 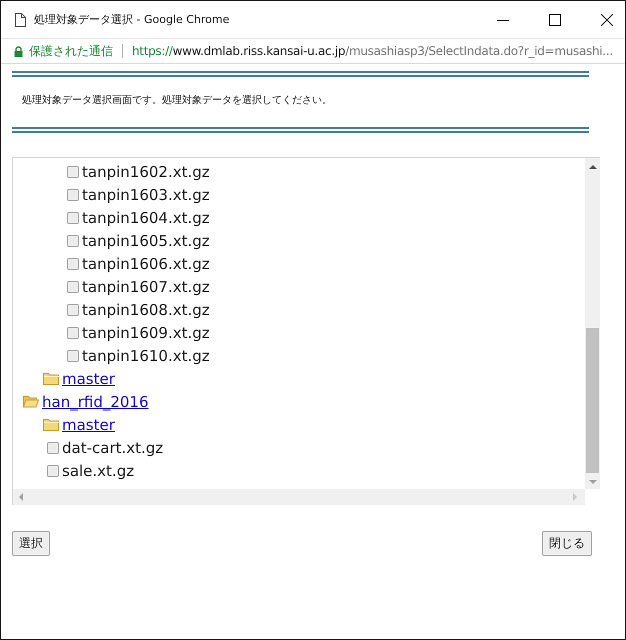 What do you see at coordinates (146, 263) in the screenshot?
I see `file-name: tanpin1606.xt.gz` at bounding box center [146, 263].